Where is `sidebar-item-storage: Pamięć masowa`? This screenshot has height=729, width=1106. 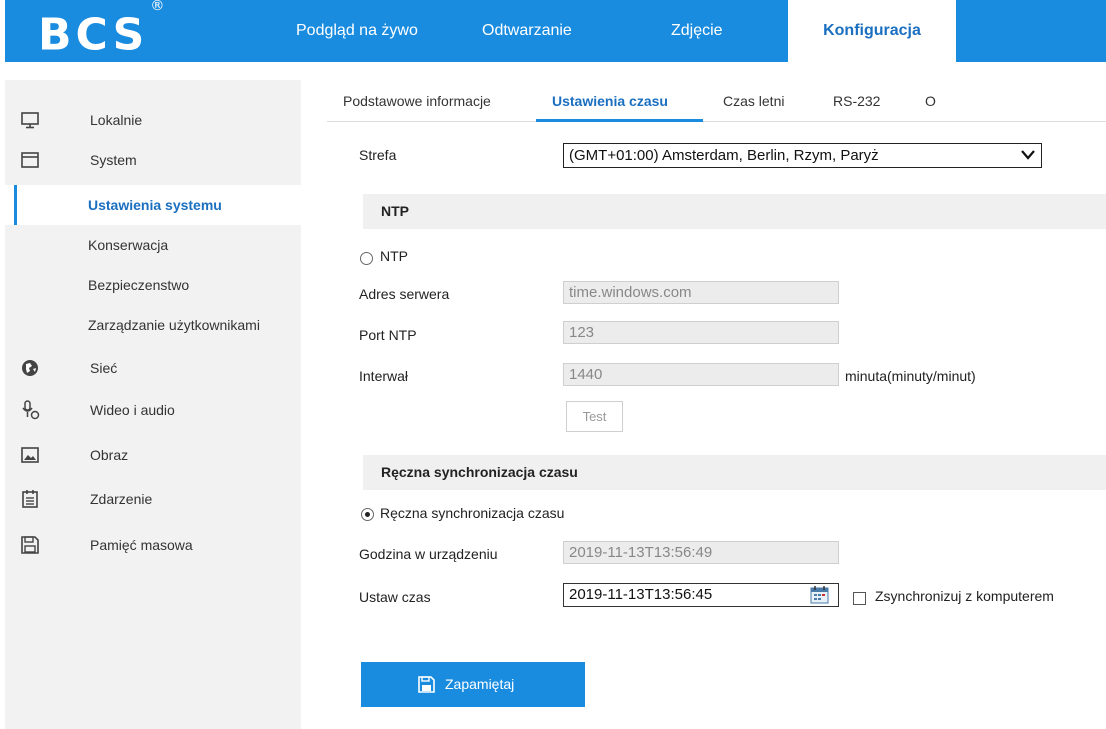
sidebar-item-storage: Pamięć masowa is located at coordinates (153, 545).